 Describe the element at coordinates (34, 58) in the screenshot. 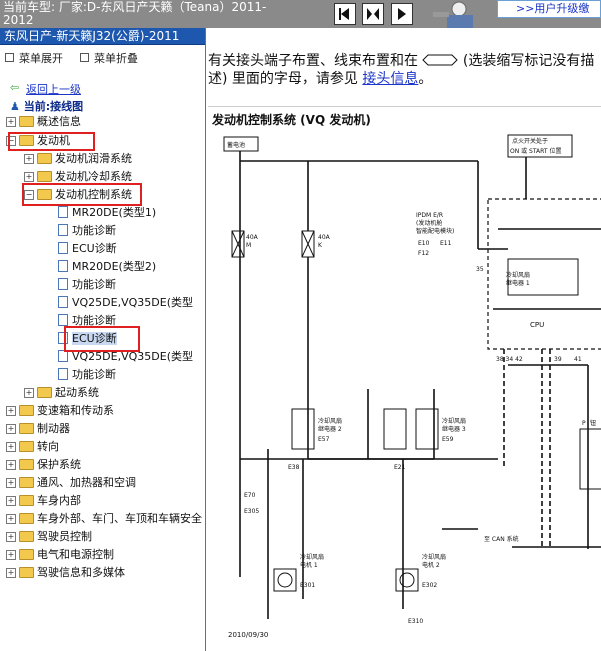

I see `menu-expand-control: 菜单展开` at that location.